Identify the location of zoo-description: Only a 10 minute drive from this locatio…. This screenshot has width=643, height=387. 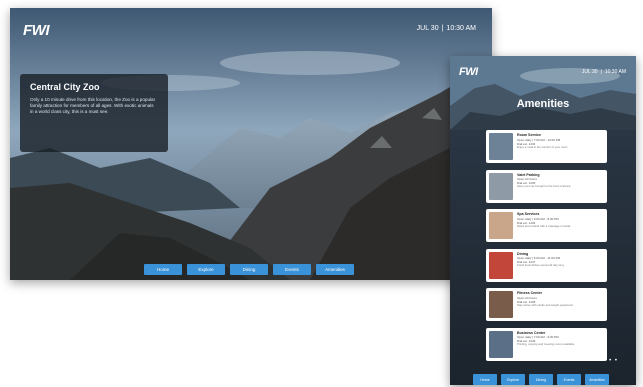
(93, 105).